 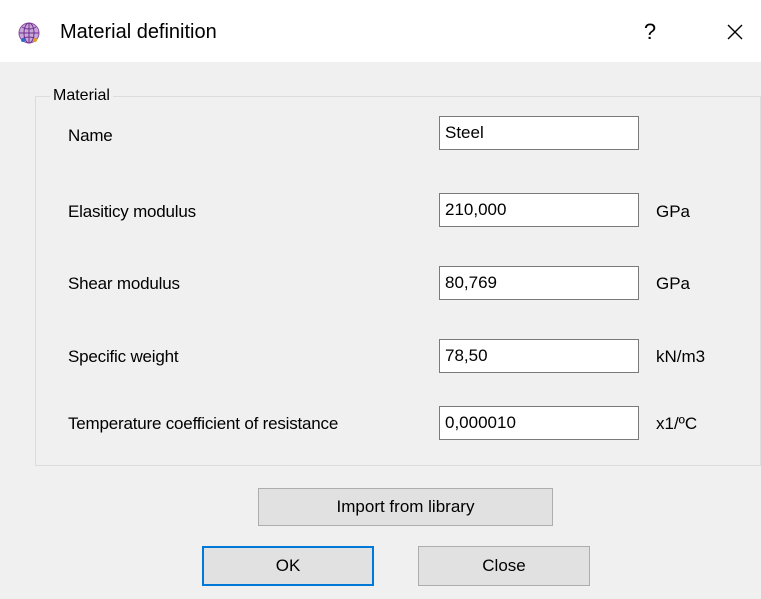 I want to click on shear-modulus-label: Shear modulus, so click(x=124, y=283).